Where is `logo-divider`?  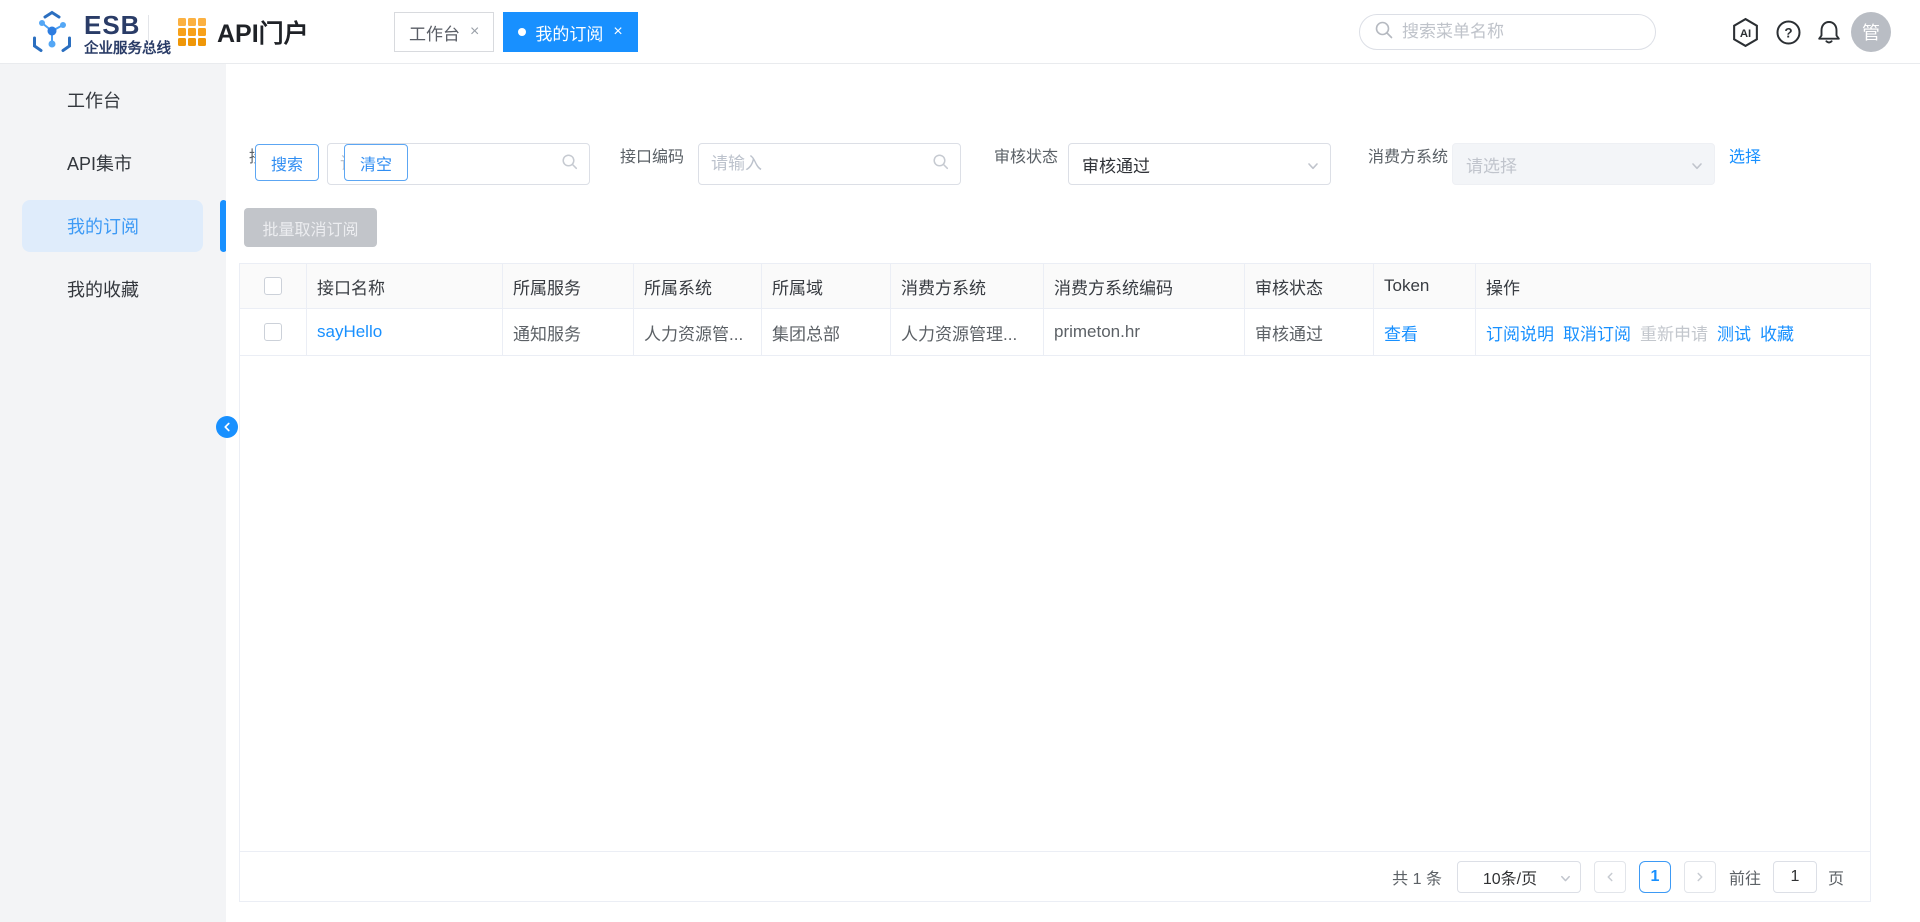 logo-divider is located at coordinates (148, 32).